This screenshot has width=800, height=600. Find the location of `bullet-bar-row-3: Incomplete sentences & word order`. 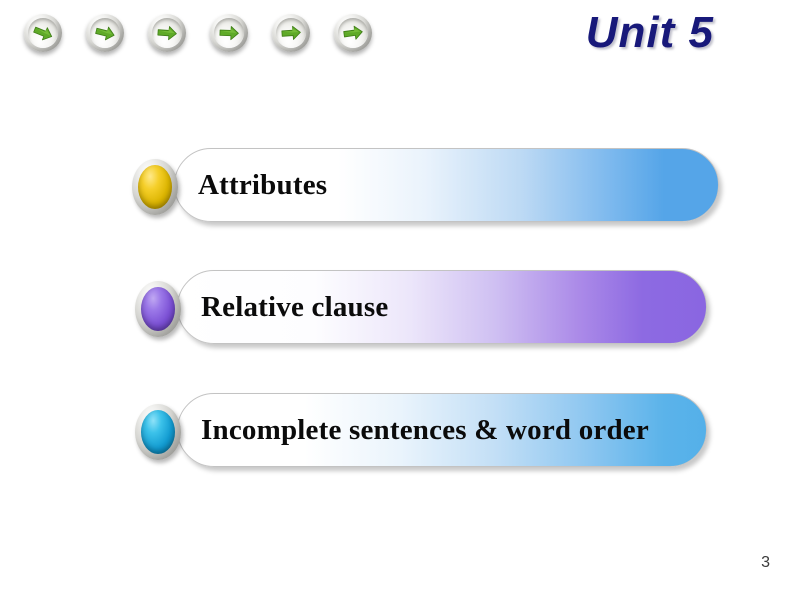

bullet-bar-row-3: Incomplete sentences & word order is located at coordinates (425, 430).